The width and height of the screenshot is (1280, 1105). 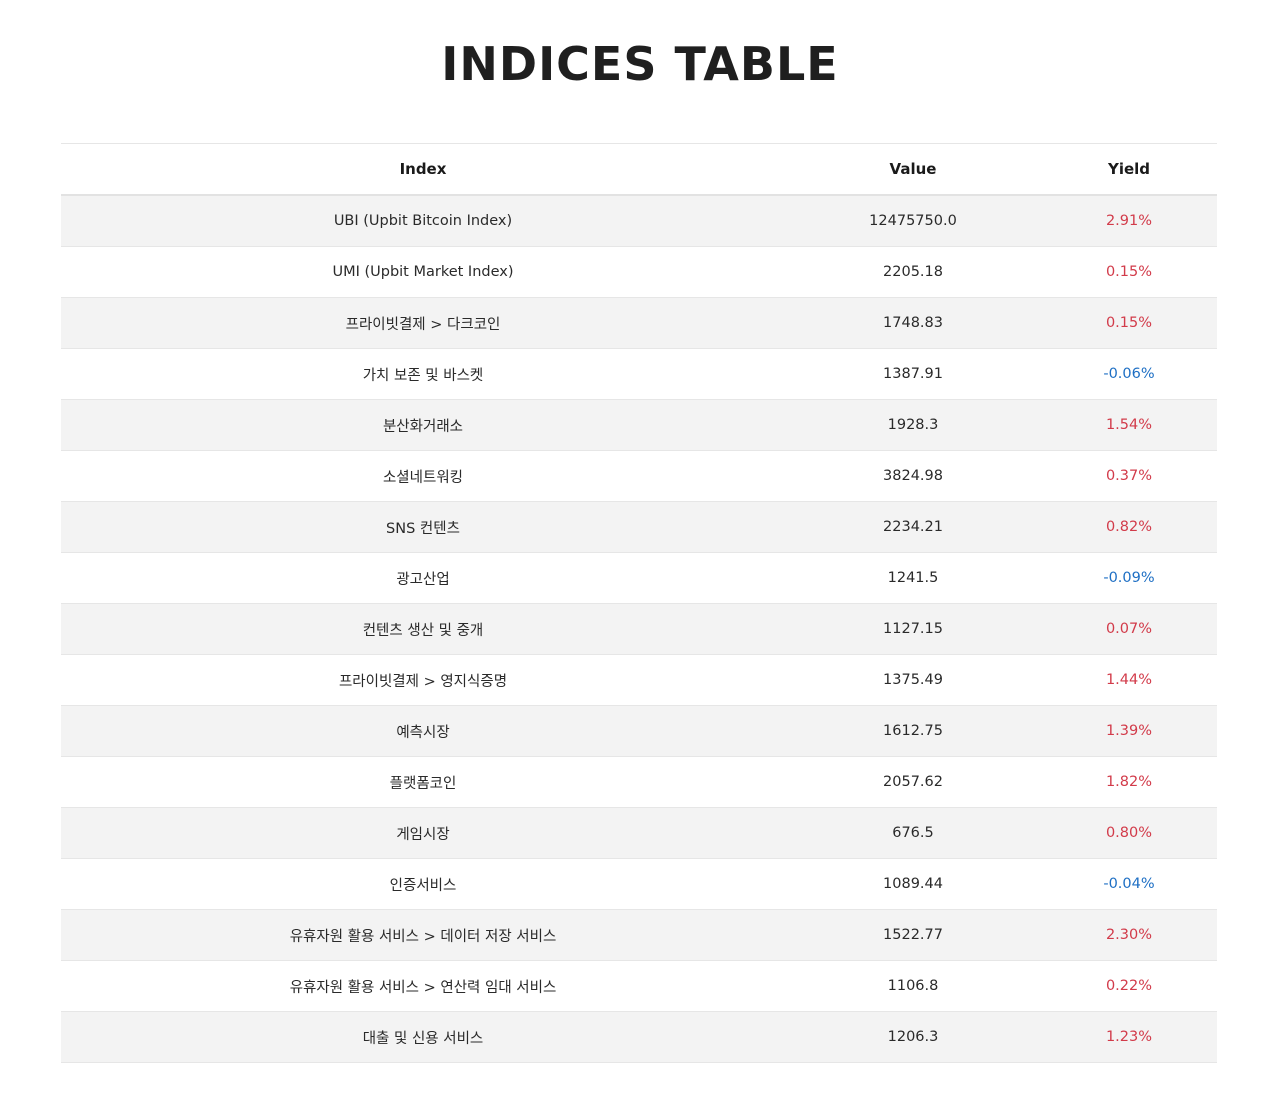 I want to click on table-row: 광고산업 1241.5 -0.09%, so click(x=639, y=578).